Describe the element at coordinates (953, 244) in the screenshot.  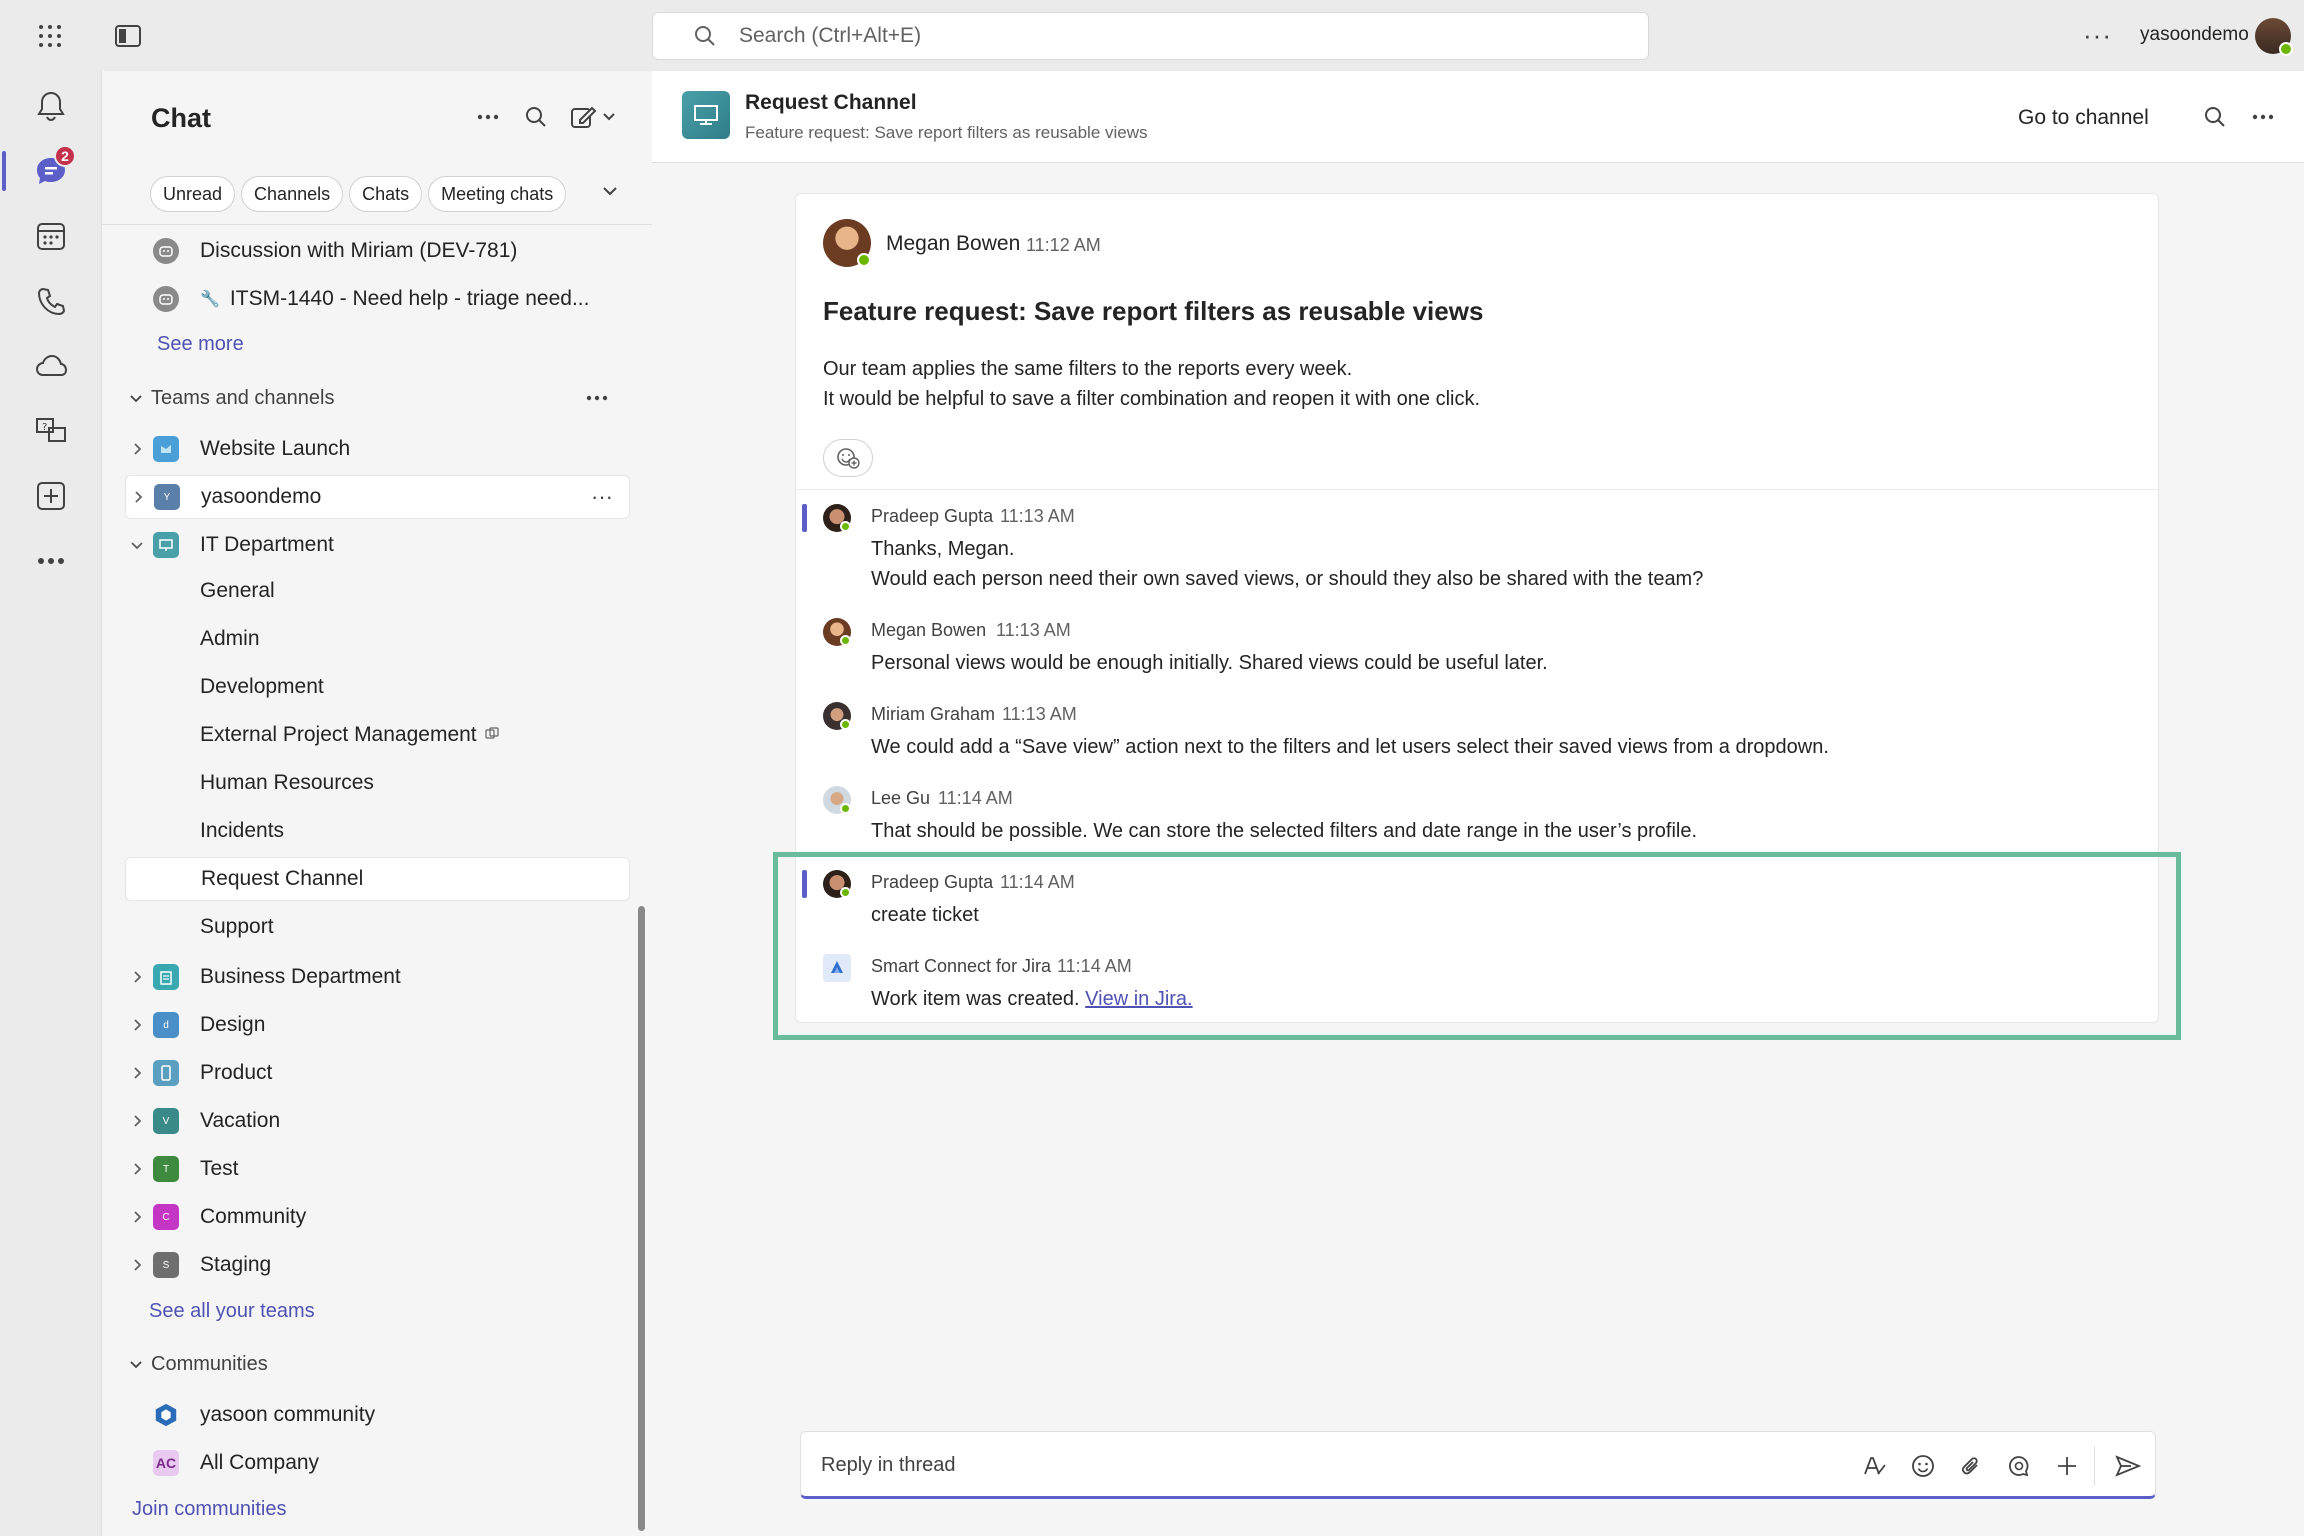
I see `post-author: Megan Bowen` at that location.